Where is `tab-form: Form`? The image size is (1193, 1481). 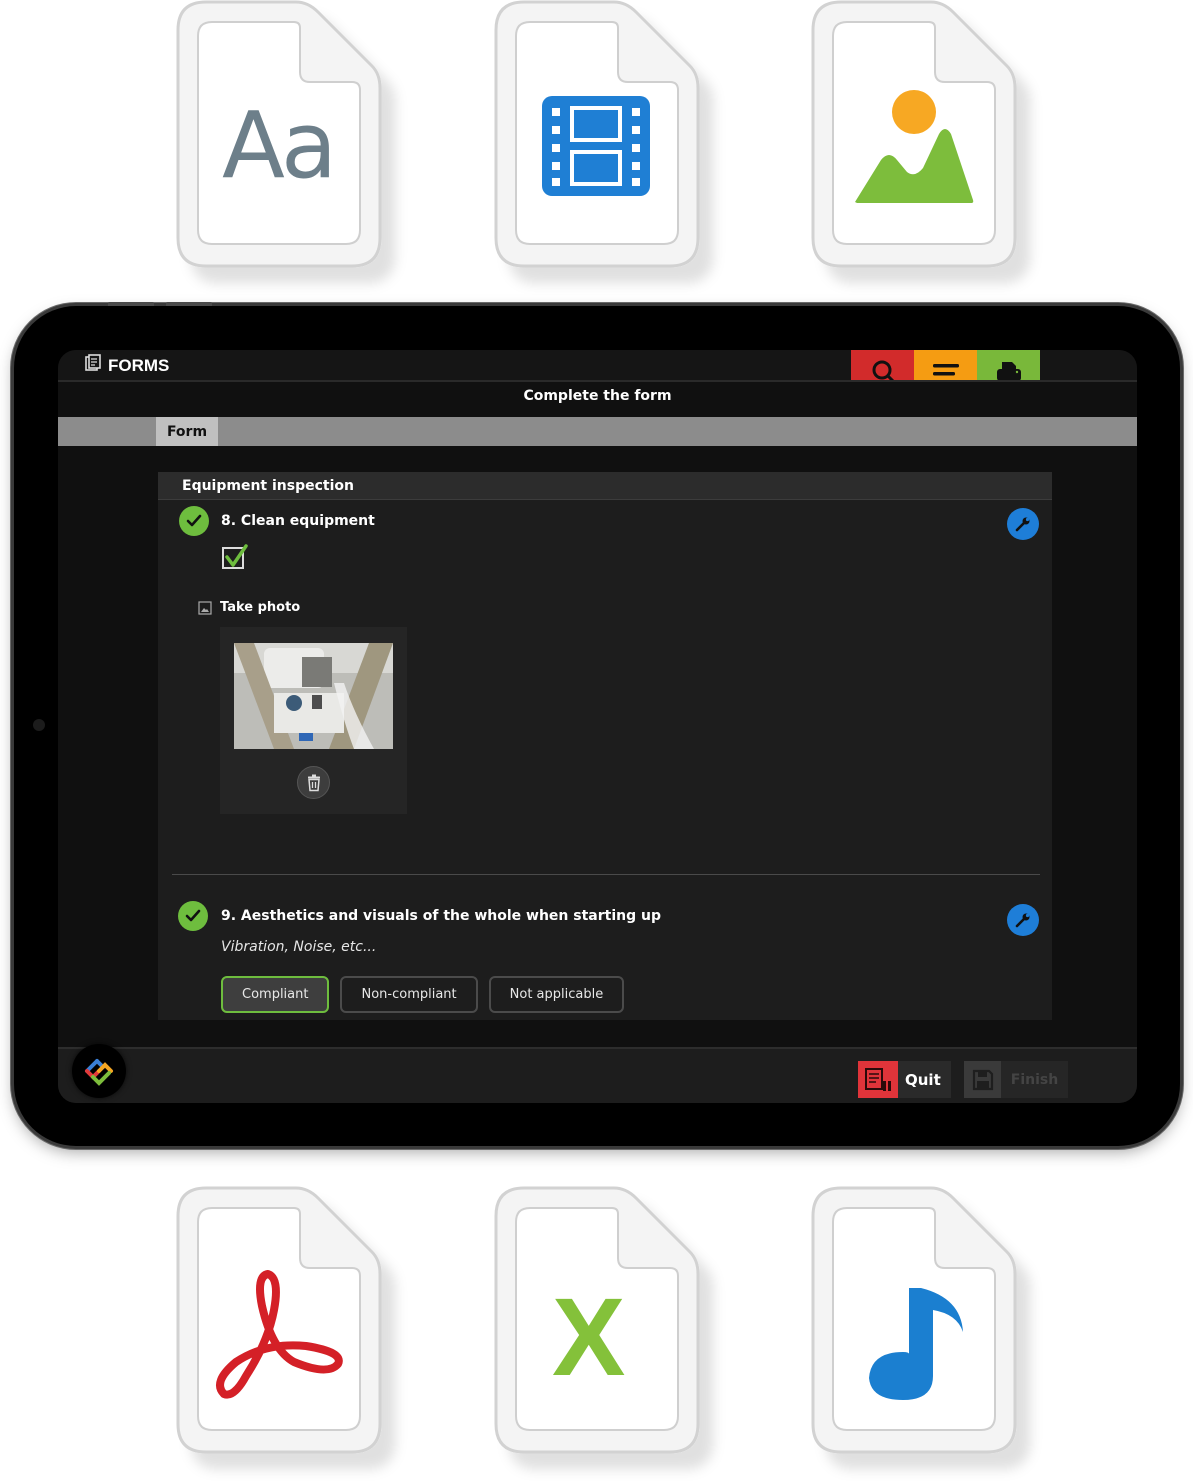 tab-form: Form is located at coordinates (187, 431).